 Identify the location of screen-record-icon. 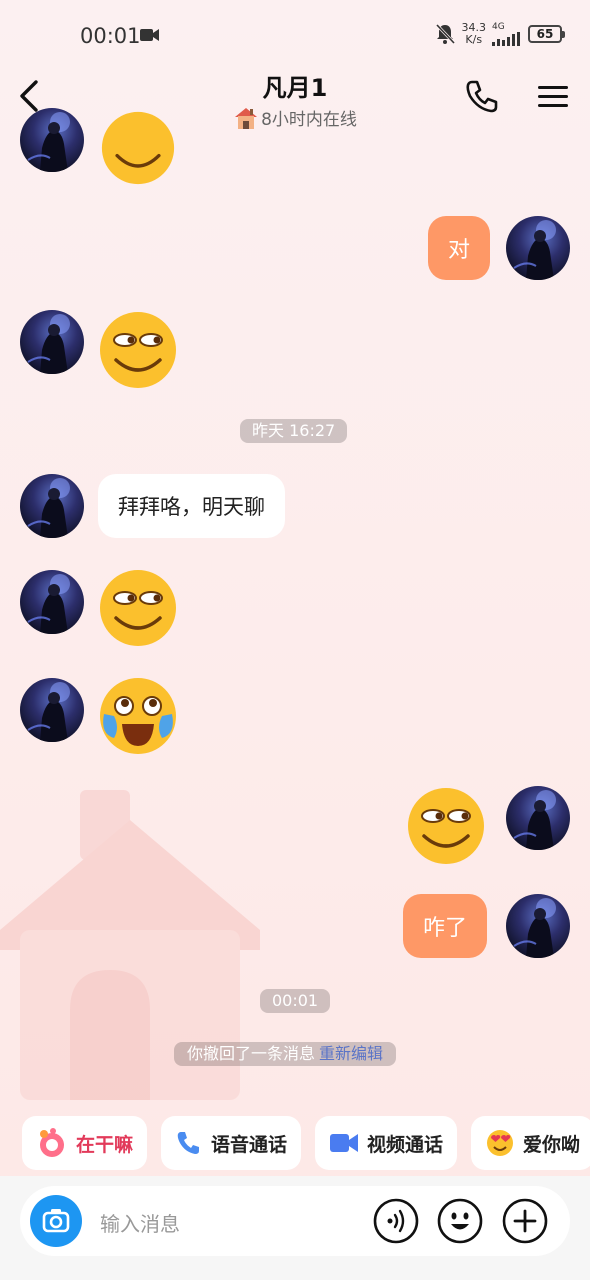
(149, 35).